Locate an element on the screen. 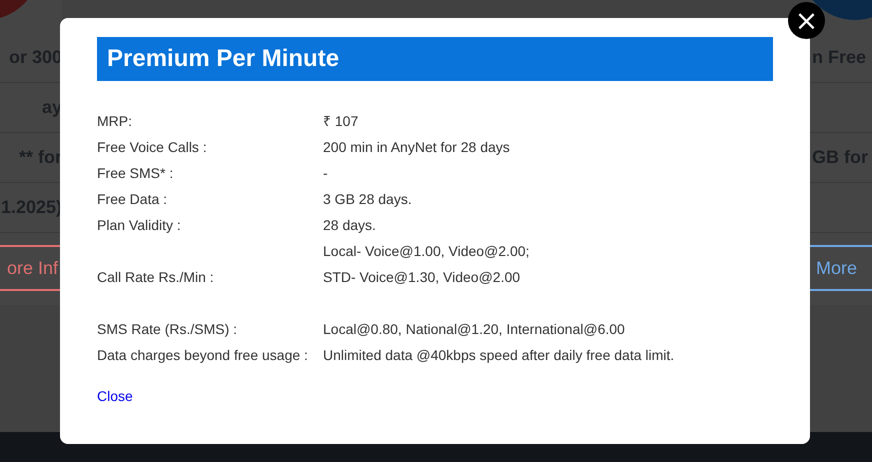 The height and width of the screenshot is (462, 872). detail-label: Free SMS* : is located at coordinates (135, 173).